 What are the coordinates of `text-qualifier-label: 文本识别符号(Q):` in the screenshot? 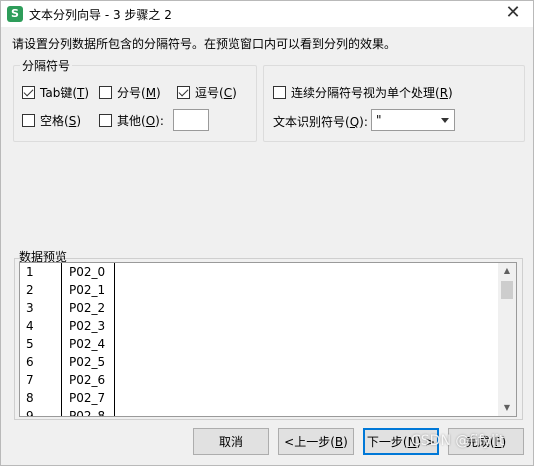 It's located at (320, 122).